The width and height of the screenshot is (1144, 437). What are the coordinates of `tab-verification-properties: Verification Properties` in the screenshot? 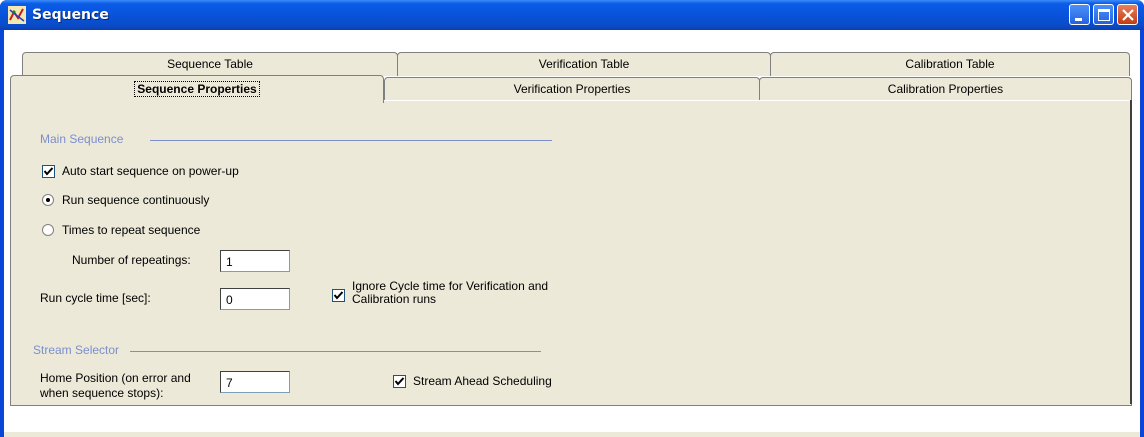 It's located at (572, 89).